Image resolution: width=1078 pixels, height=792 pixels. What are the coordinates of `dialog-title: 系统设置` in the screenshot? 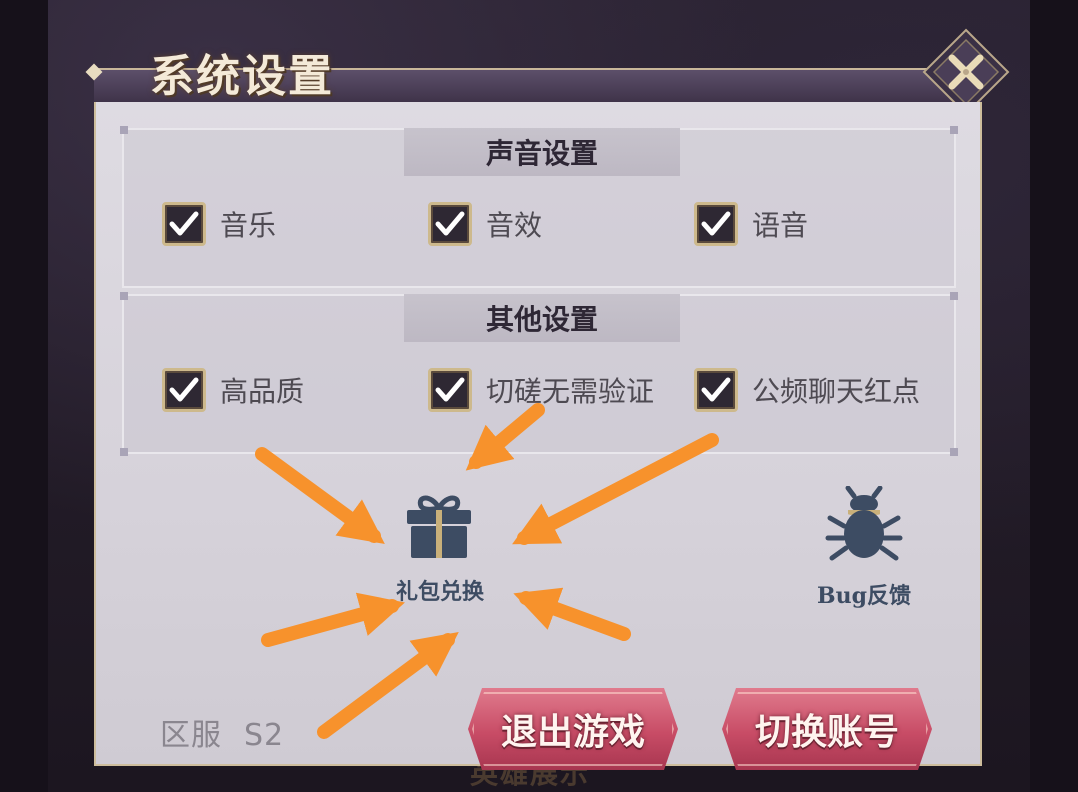 It's located at (242, 76).